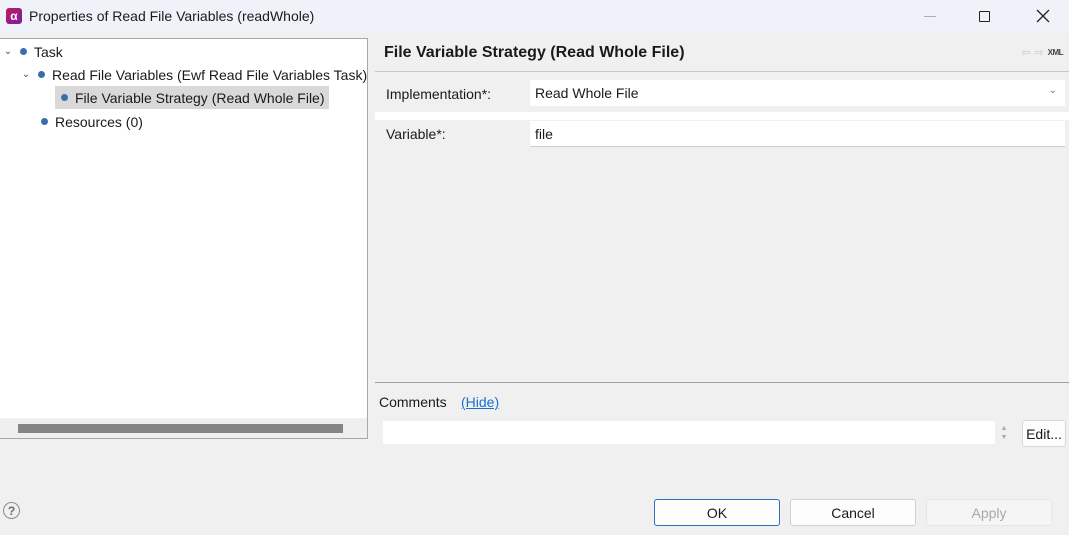  Describe the element at coordinates (1004, 437) in the screenshot. I see `spin-down-icon: ▼` at that location.